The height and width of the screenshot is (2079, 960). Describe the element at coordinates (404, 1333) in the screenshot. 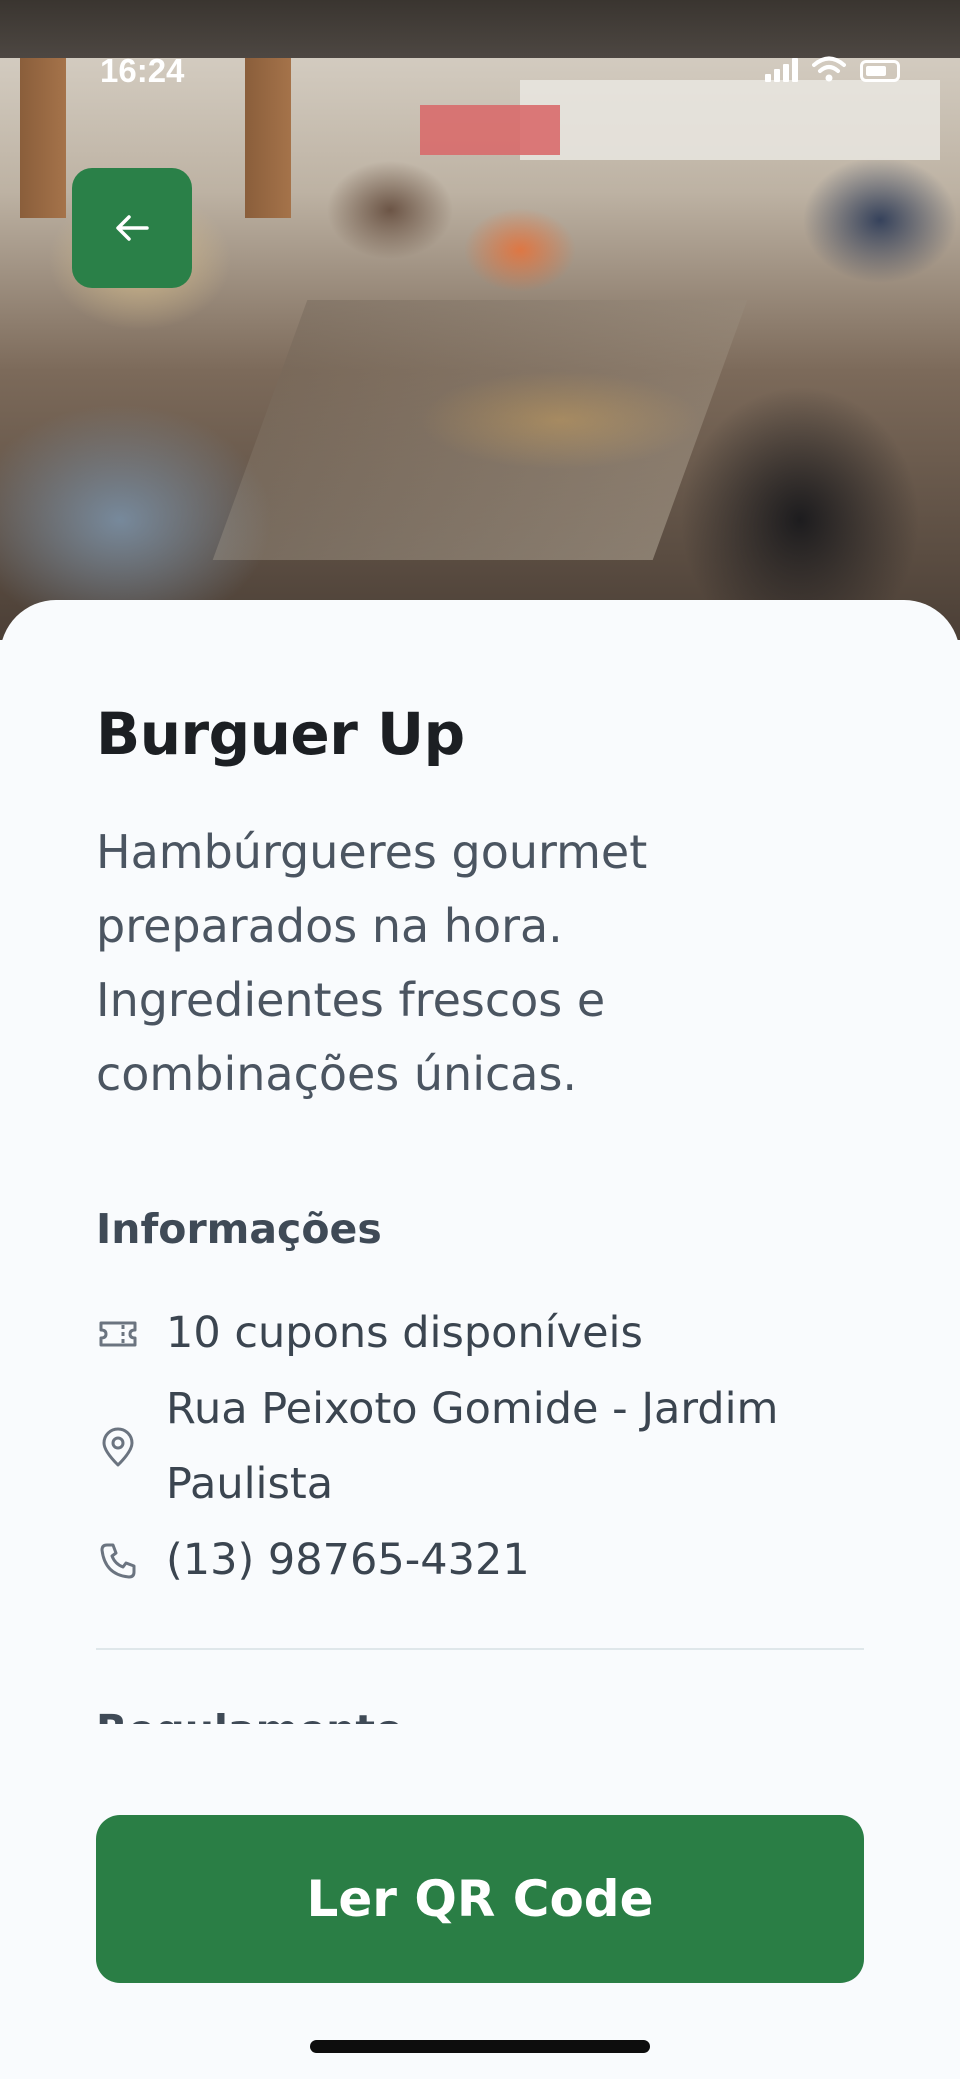

I see `info-item-text: 10 cupons disponíveis` at that location.